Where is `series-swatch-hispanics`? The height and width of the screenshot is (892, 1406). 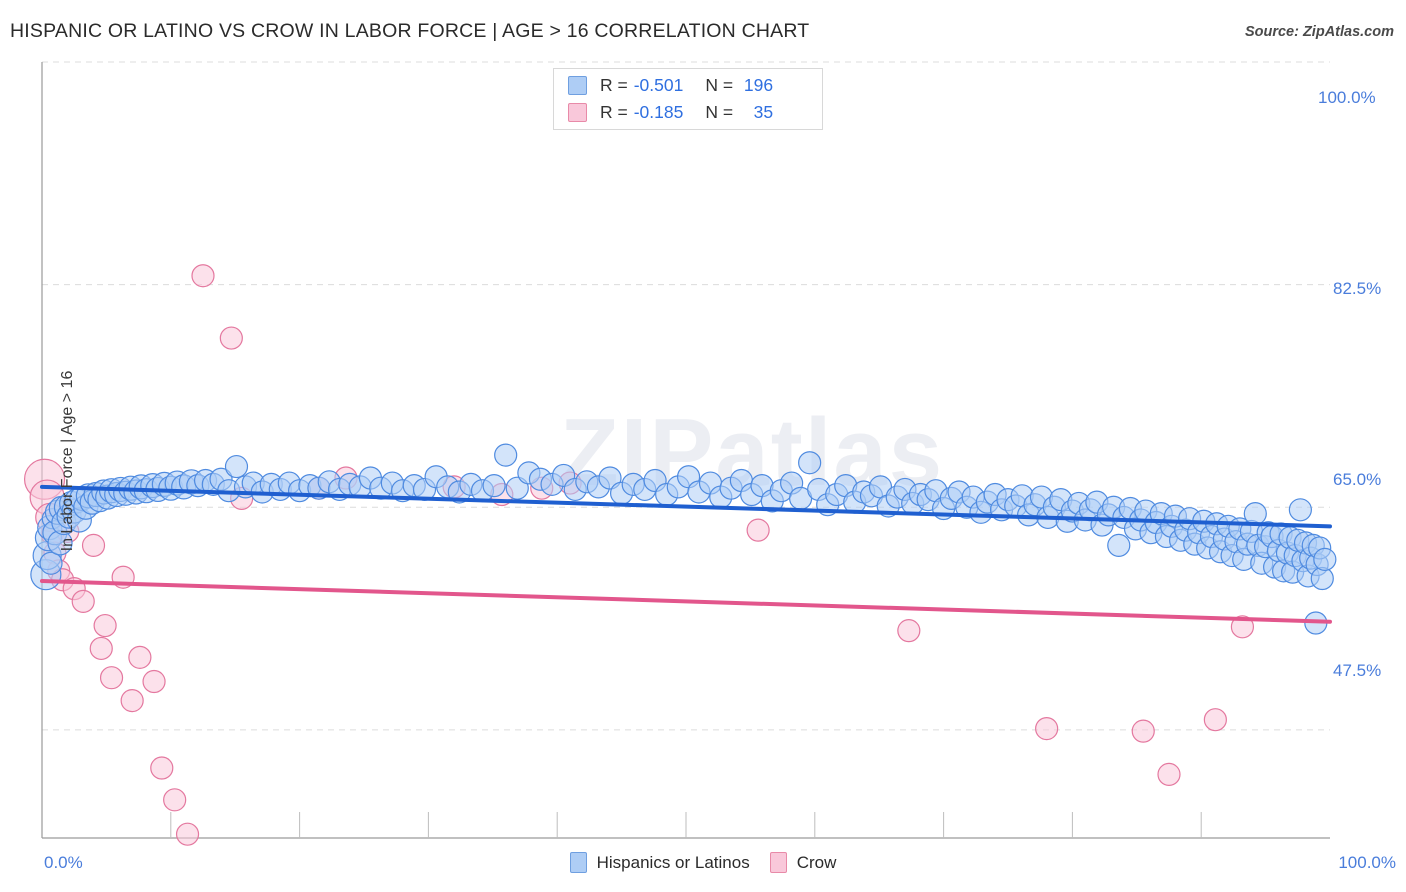
series-swatch-hispanics is located at coordinates (578, 862).